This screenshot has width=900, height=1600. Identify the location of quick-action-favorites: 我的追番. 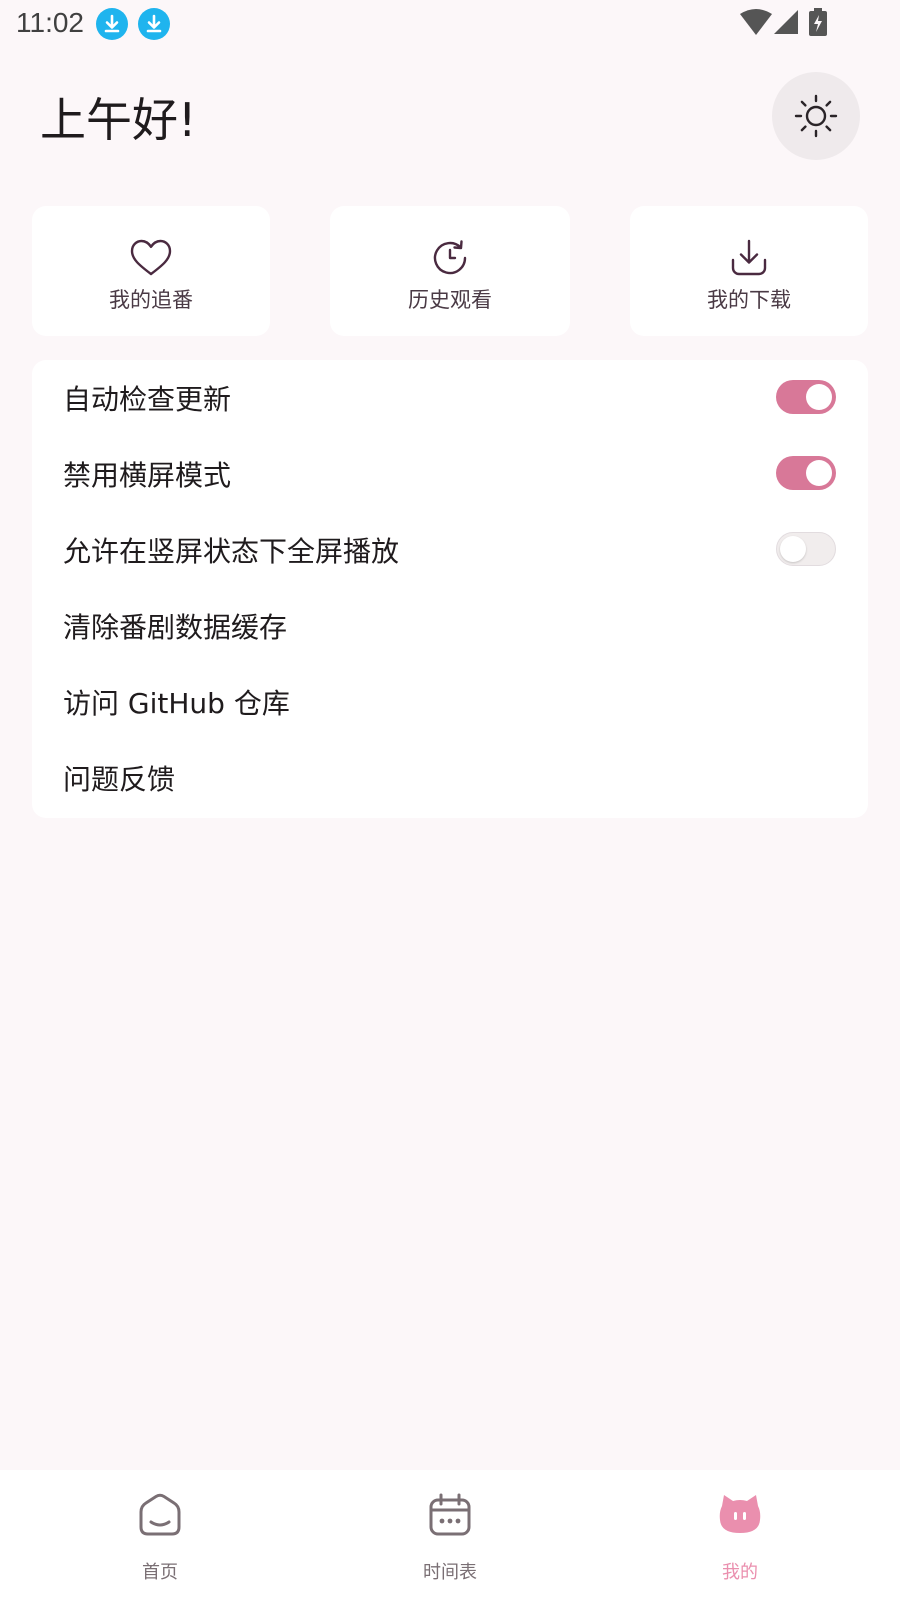
(151, 271).